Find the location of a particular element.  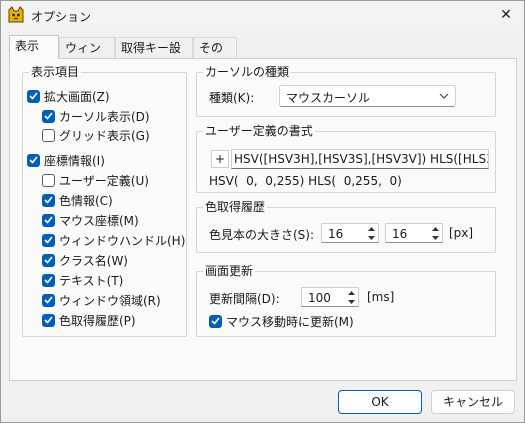

checkbox-grid-display: グリッド表示(G) is located at coordinates (96, 135).